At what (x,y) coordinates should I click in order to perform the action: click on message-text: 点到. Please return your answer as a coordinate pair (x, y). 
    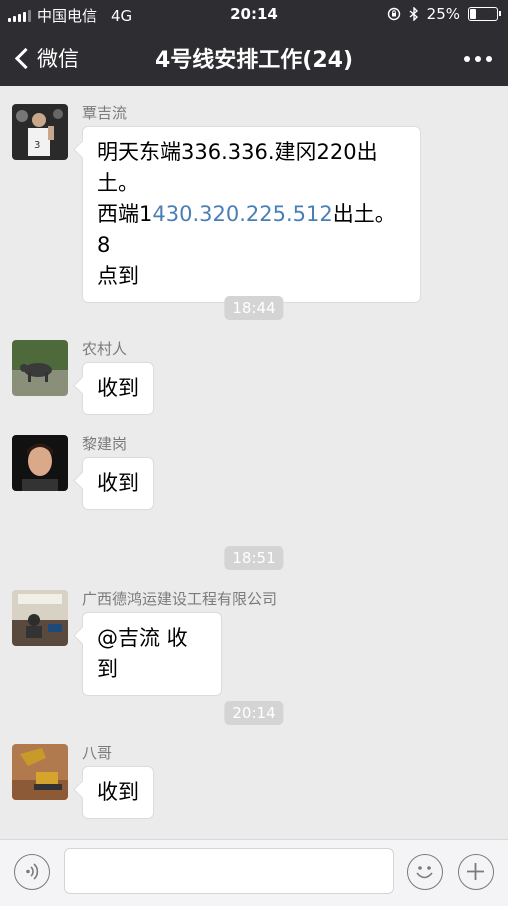
    Looking at the image, I should click on (118, 276).